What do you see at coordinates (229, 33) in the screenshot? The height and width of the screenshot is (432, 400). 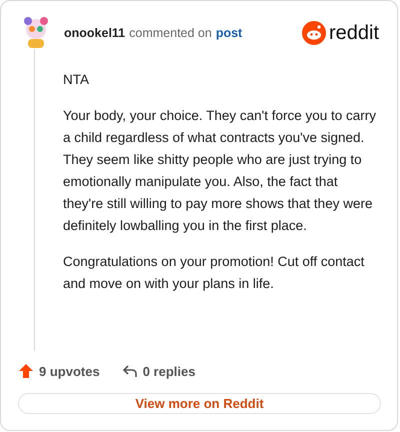 I see `post-link: post` at bounding box center [229, 33].